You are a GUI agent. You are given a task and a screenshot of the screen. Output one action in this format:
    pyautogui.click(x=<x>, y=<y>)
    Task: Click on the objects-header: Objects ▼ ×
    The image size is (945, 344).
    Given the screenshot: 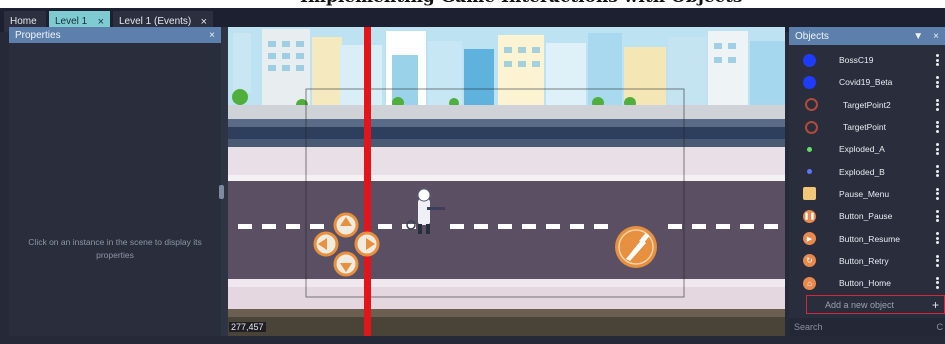 What is the action you would take?
    pyautogui.click(x=867, y=36)
    